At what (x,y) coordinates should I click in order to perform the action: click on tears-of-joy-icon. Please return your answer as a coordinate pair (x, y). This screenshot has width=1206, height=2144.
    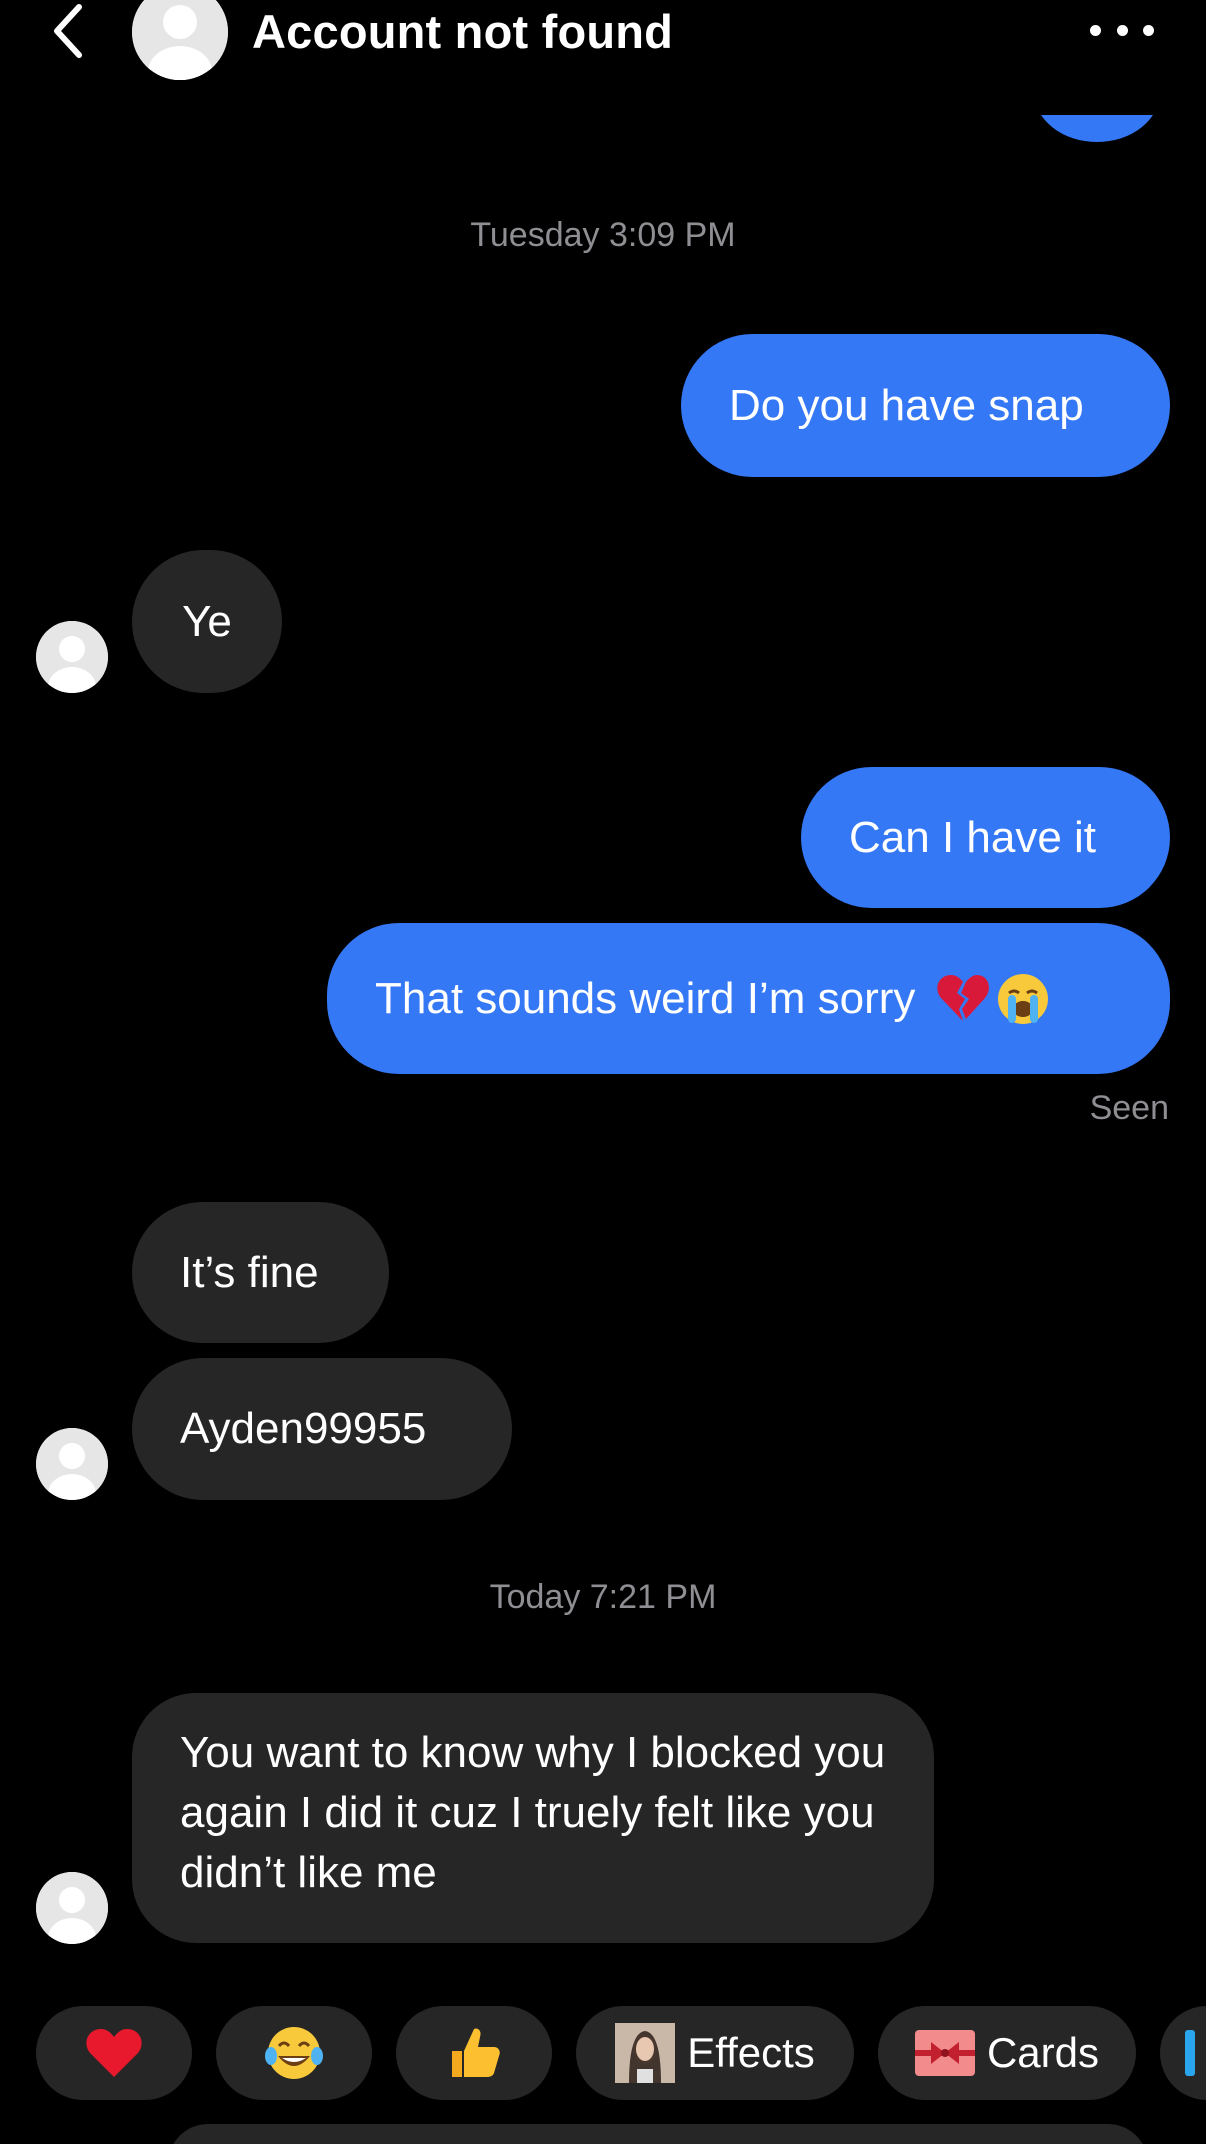
    Looking at the image, I should click on (294, 2053).